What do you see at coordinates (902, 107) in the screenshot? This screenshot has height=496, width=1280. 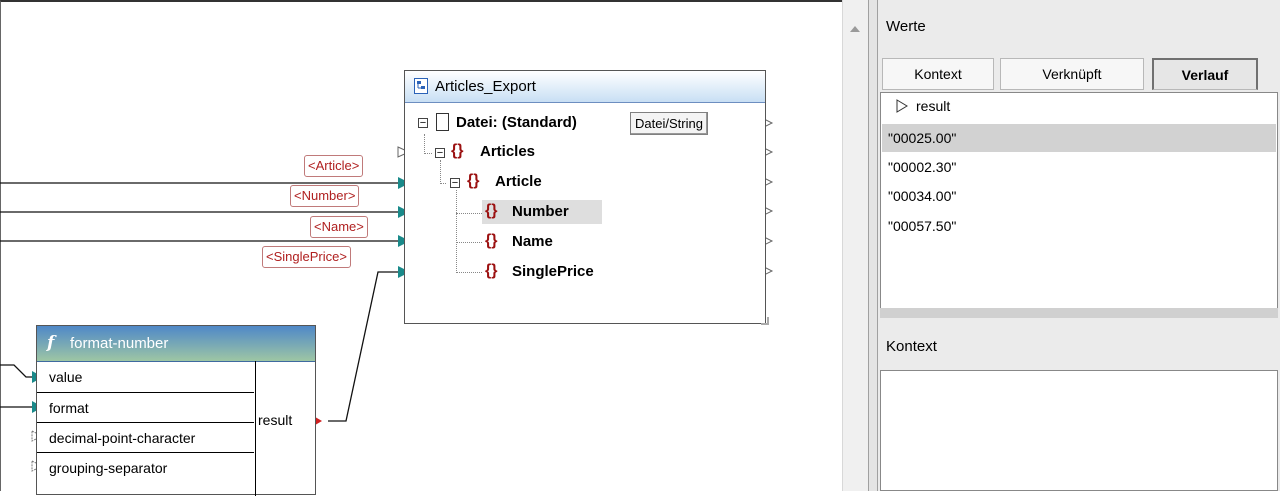 I see `result-arrow-icon` at bounding box center [902, 107].